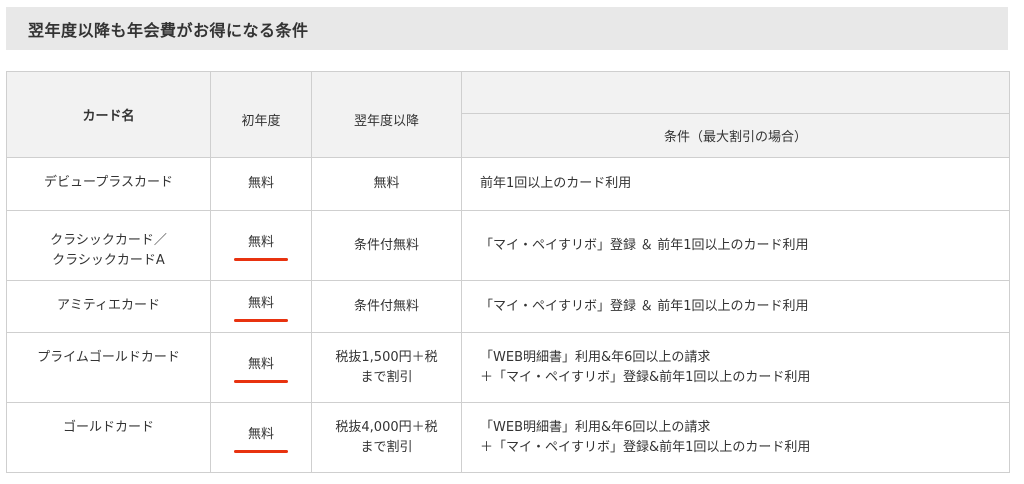 This screenshot has width=1024, height=484. I want to click on cell-next-year: 無料, so click(386, 184).